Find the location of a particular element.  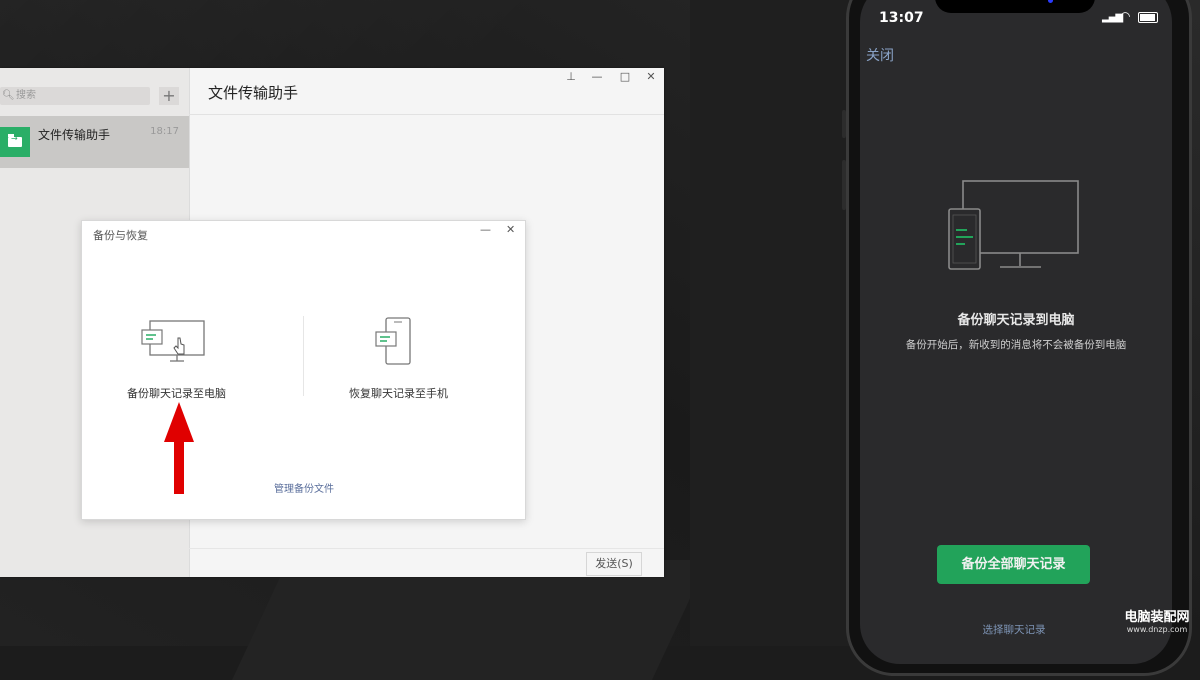

dialog-minimize-button: — is located at coordinates (485, 229).